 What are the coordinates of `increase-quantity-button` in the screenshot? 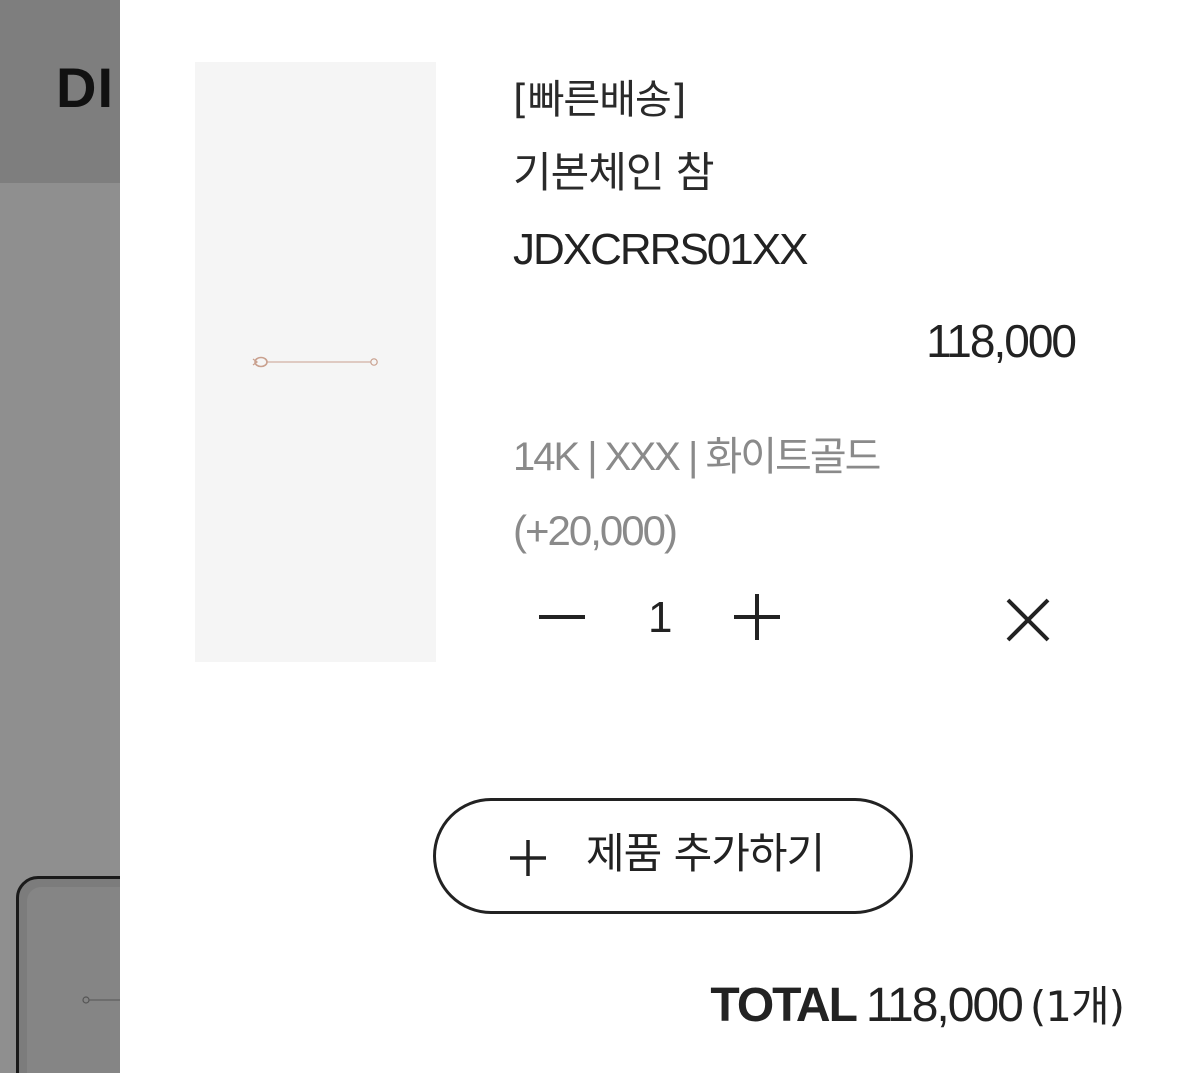 It's located at (757, 619).